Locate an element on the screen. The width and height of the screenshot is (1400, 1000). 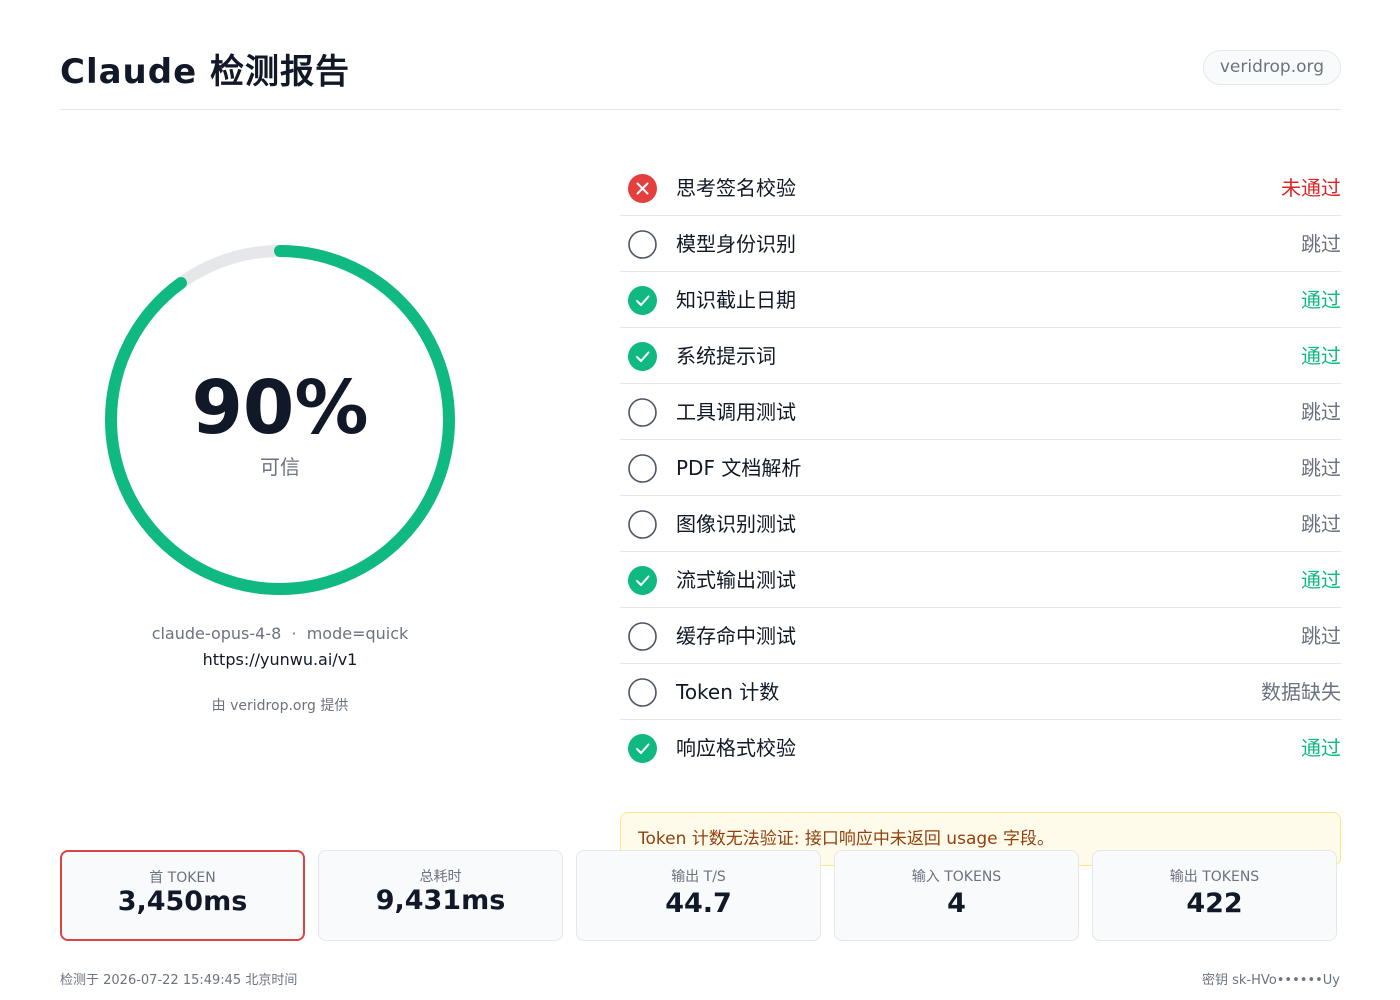
mode-value: mode=quick is located at coordinates (357, 633).